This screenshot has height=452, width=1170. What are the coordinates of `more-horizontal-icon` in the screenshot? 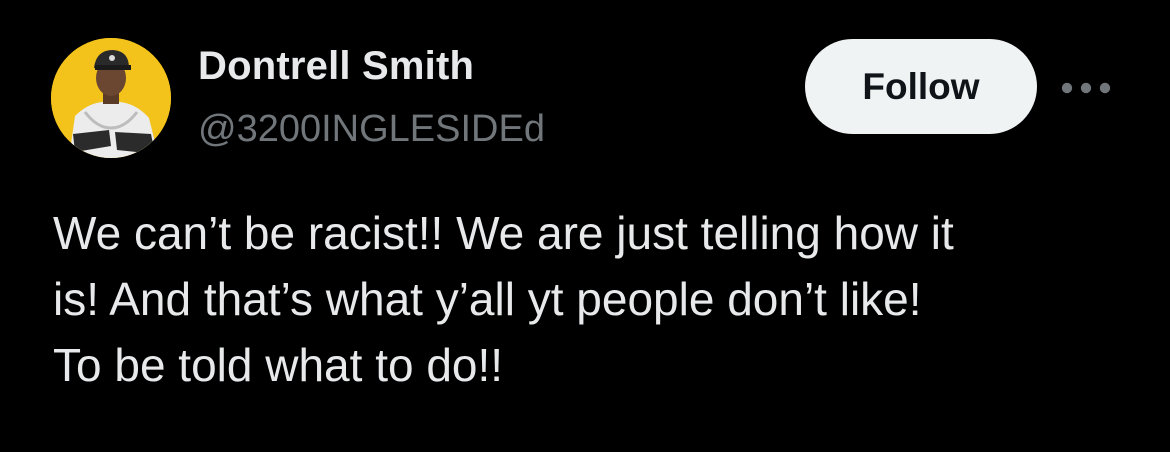 It's located at (1086, 88).